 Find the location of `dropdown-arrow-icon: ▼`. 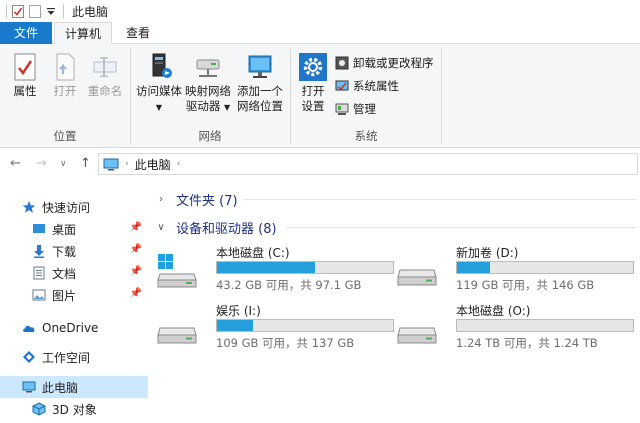

dropdown-arrow-icon: ▼ is located at coordinates (159, 107).